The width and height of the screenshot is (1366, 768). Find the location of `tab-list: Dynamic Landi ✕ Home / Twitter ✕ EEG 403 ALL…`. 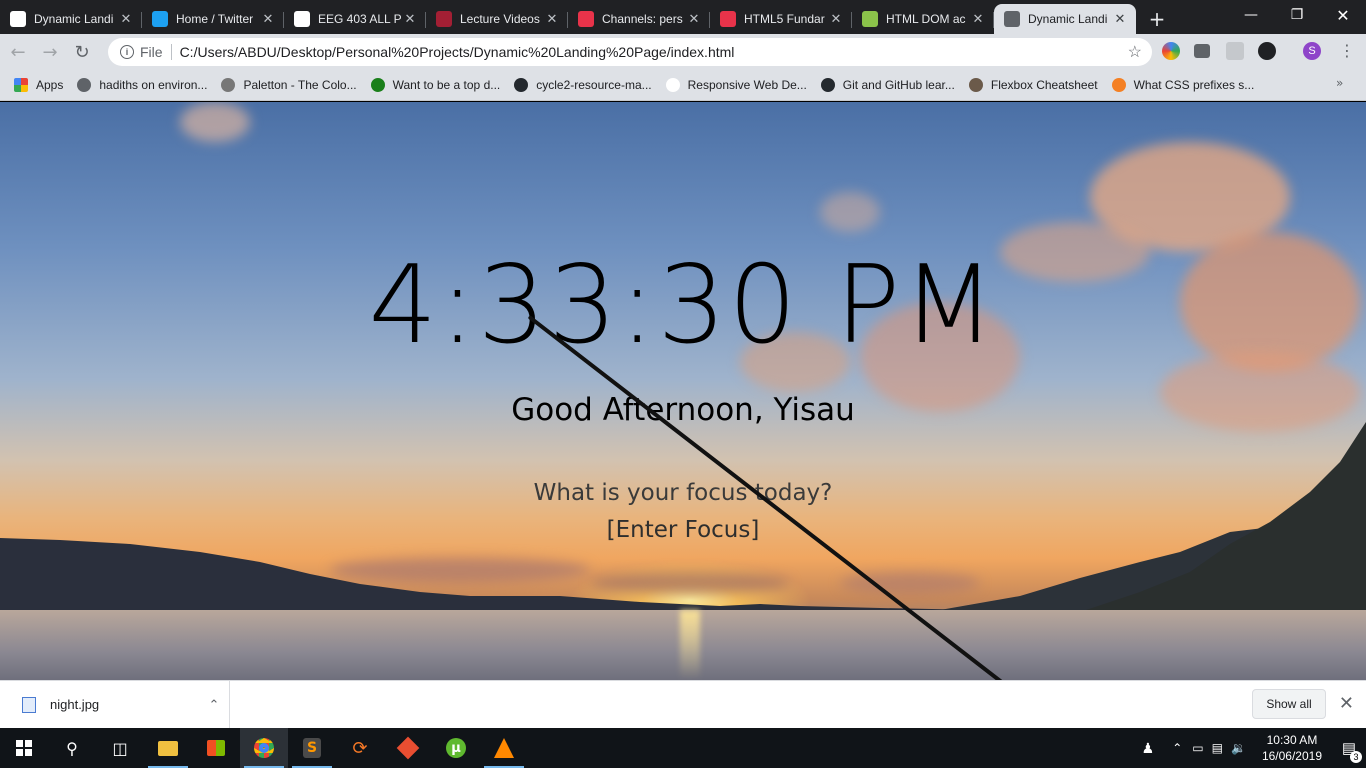

tab-list: Dynamic Landi ✕ Home / Twitter ✕ EEG 403 ALL… is located at coordinates (568, 17).